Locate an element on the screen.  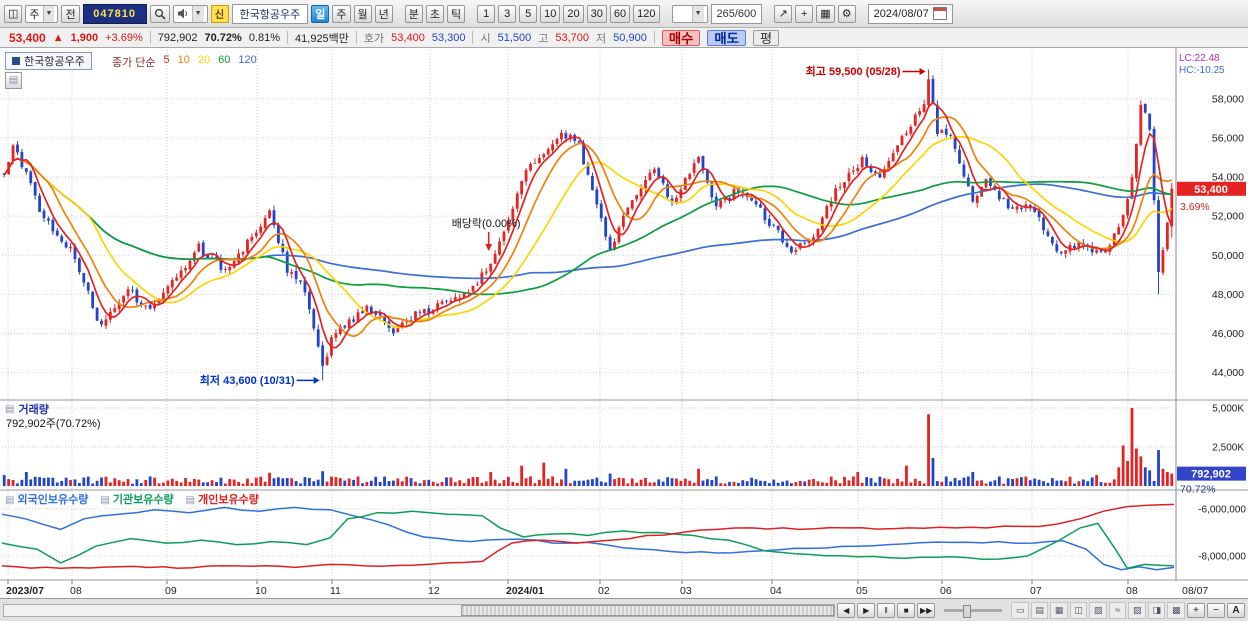
interval-60-button: 60 is located at coordinates (620, 13).